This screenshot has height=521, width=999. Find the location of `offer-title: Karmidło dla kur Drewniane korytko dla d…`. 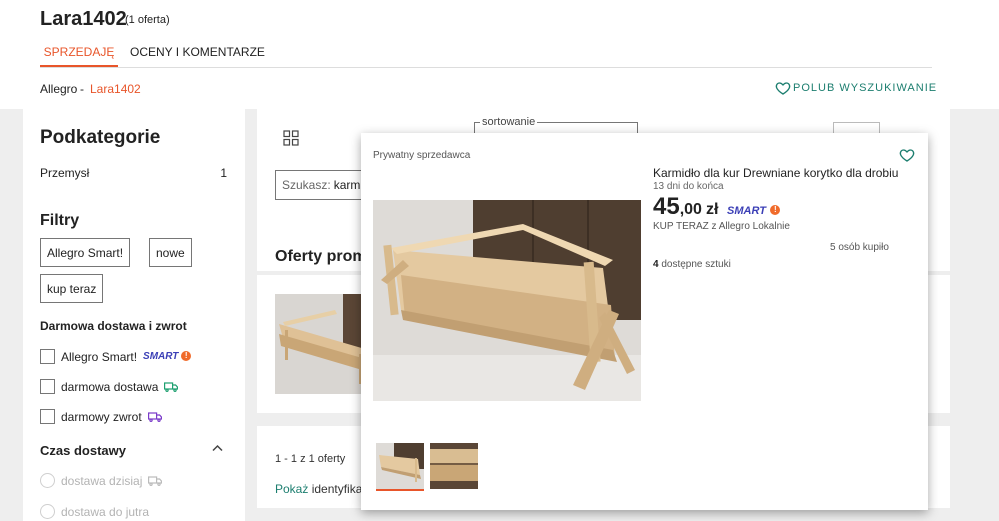

offer-title: Karmidło dla kur Drewniane korytko dla d… is located at coordinates (775, 173).